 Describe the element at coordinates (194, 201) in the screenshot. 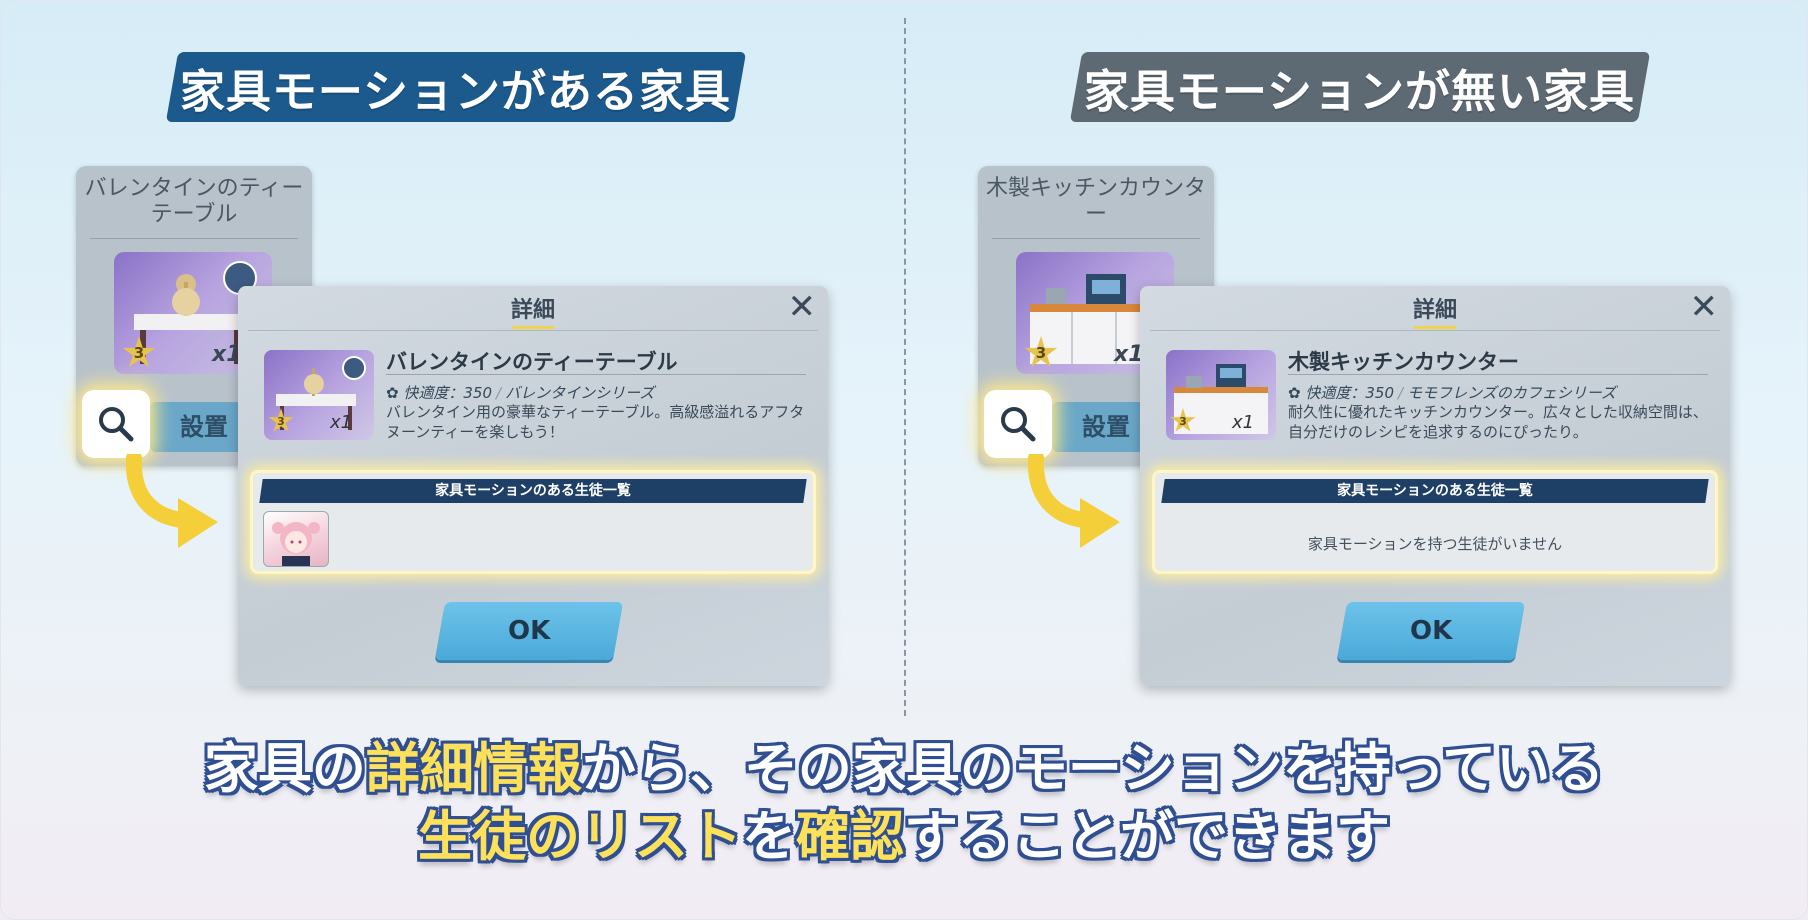

I see `card-title: バレンタインのティーテーブル` at that location.